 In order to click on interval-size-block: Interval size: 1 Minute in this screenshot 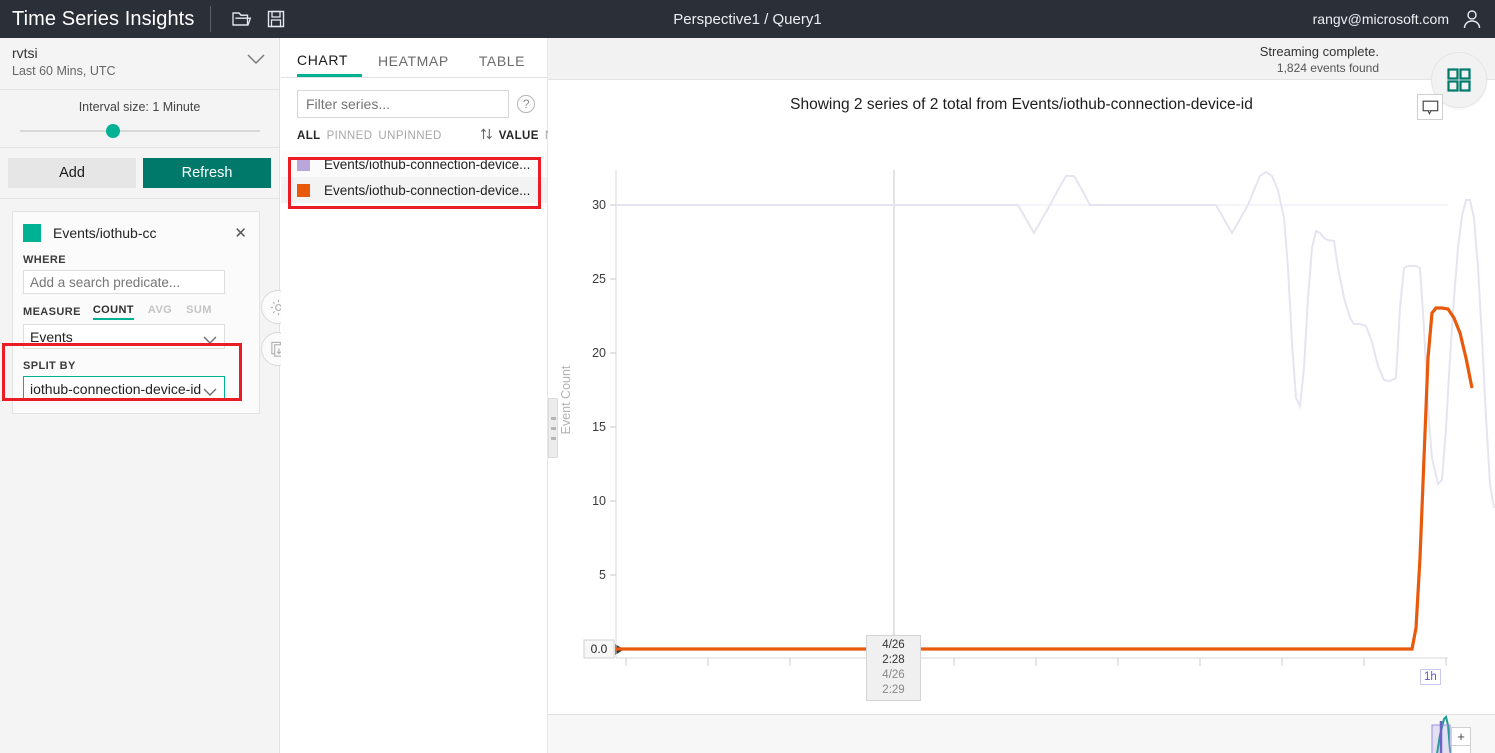, I will do `click(139, 119)`.